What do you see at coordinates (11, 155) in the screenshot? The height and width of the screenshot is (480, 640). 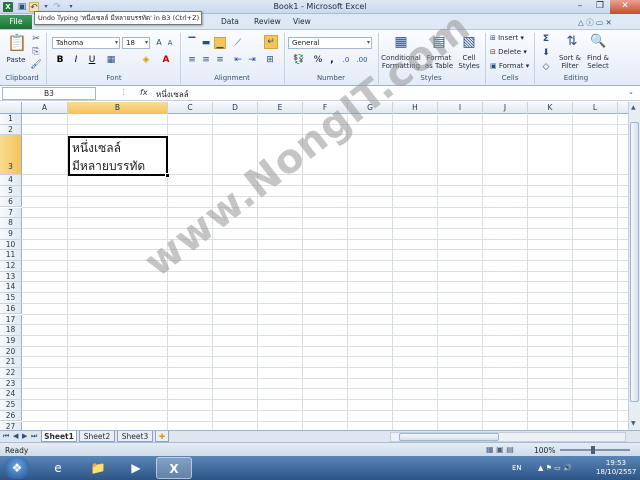 I see `row-header-3: 3` at bounding box center [11, 155].